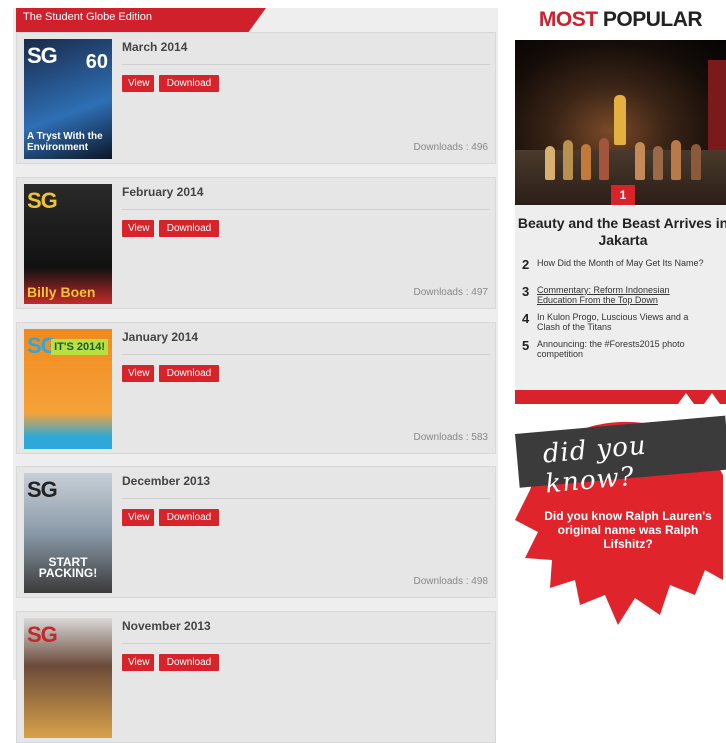  I want to click on edition-cover: SG Billy Boen, so click(68, 244).